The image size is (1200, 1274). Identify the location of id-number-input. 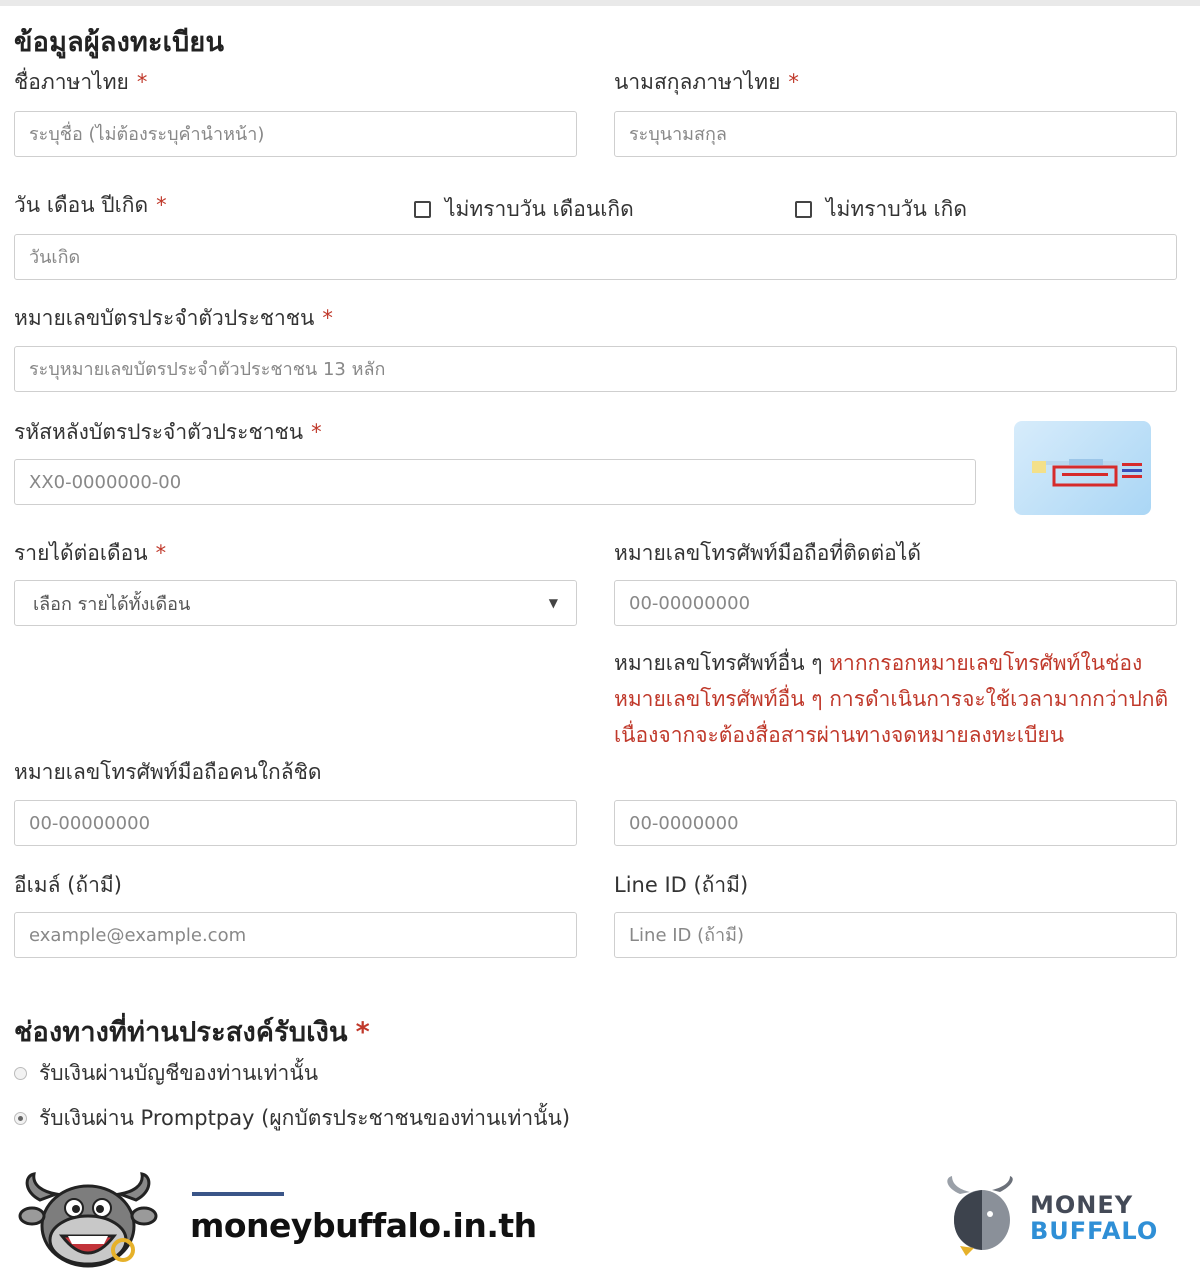
(595, 369).